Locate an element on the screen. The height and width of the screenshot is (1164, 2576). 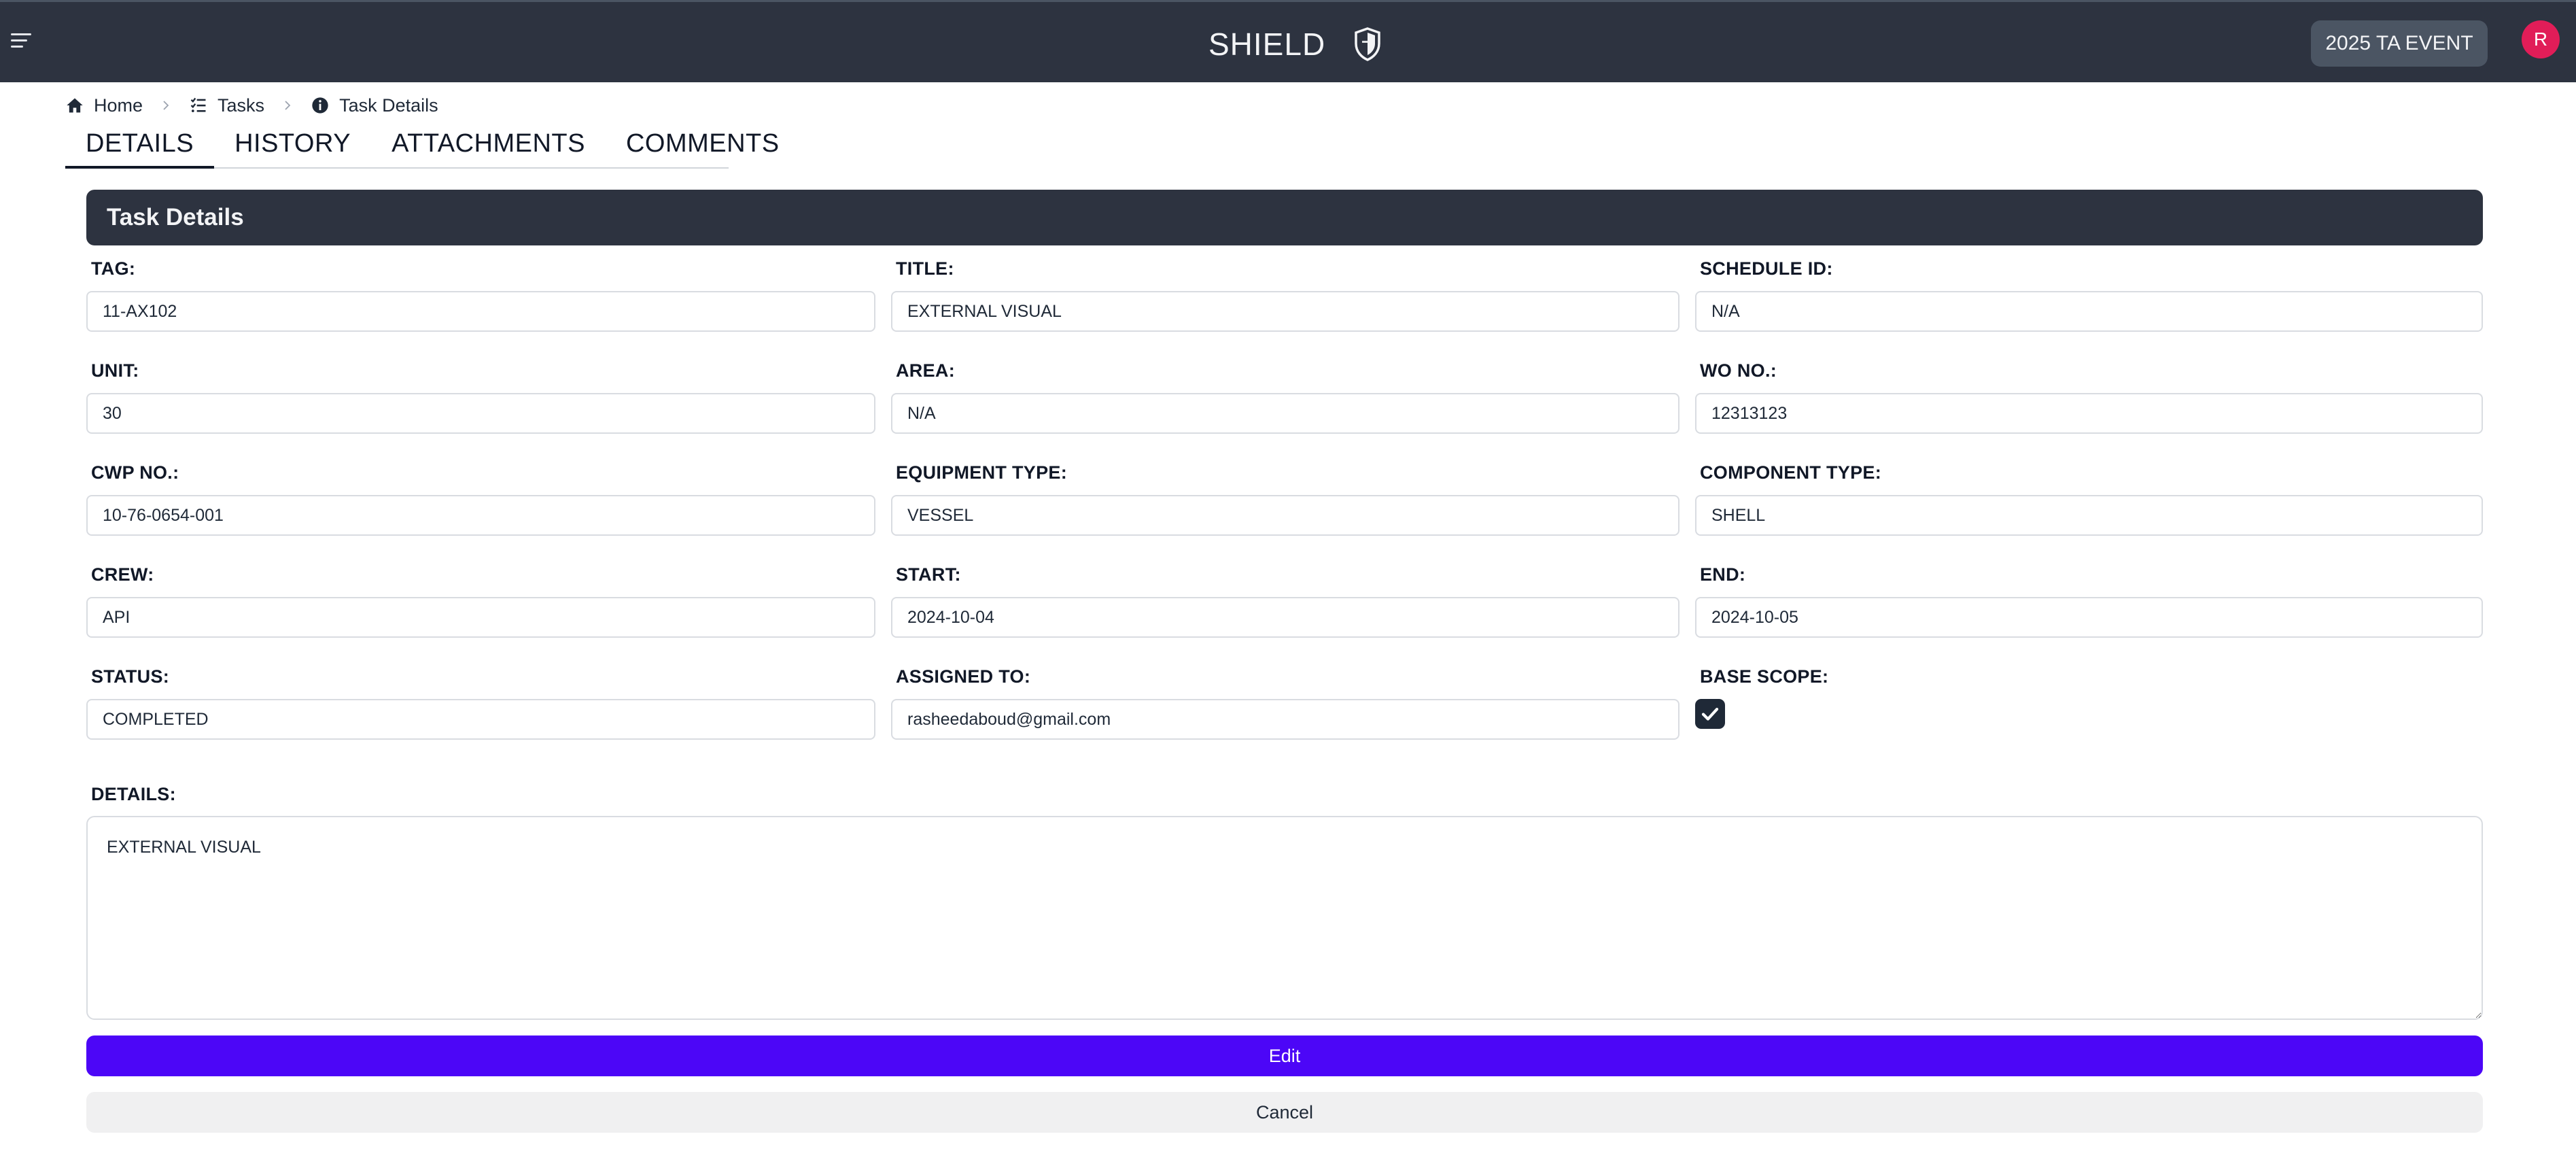
status-label: STATUS: is located at coordinates (130, 677).